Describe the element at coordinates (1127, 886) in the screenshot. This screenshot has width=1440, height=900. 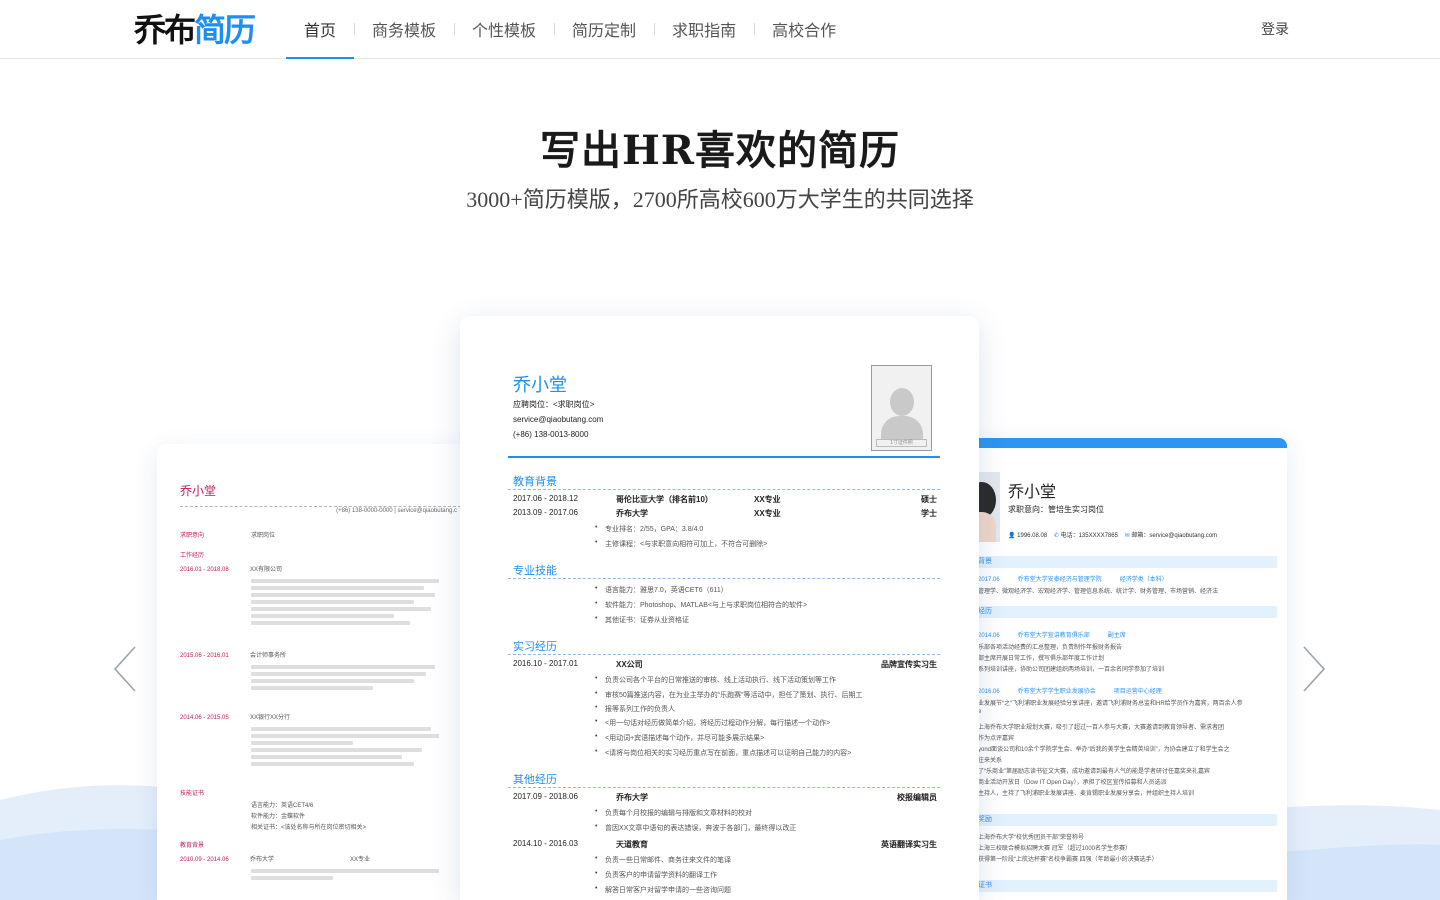
I see `resume-right-section-bar: 证书` at that location.